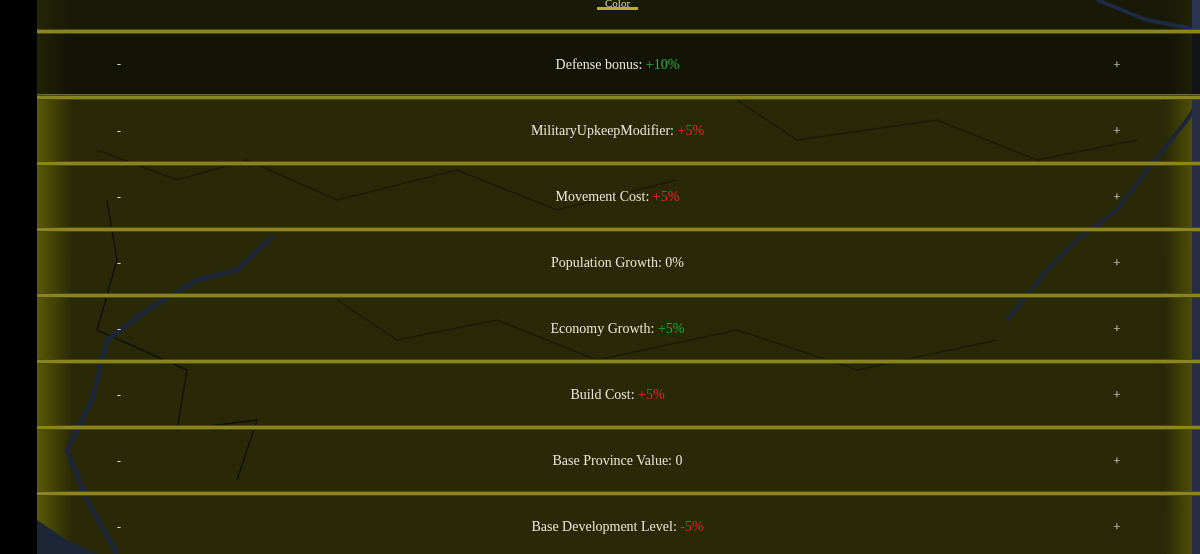 This screenshot has width=1200, height=554. I want to click on modifier-row: - Defense bonus: +10% +, so click(618, 64).